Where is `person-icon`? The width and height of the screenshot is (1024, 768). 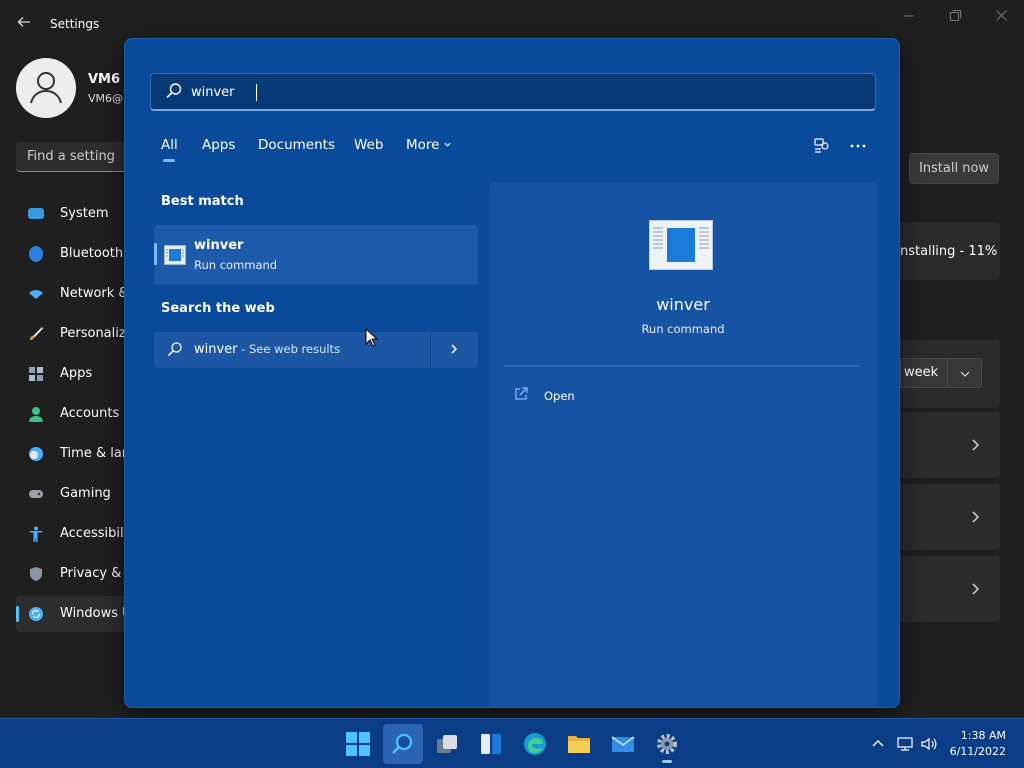 person-icon is located at coordinates (46, 88).